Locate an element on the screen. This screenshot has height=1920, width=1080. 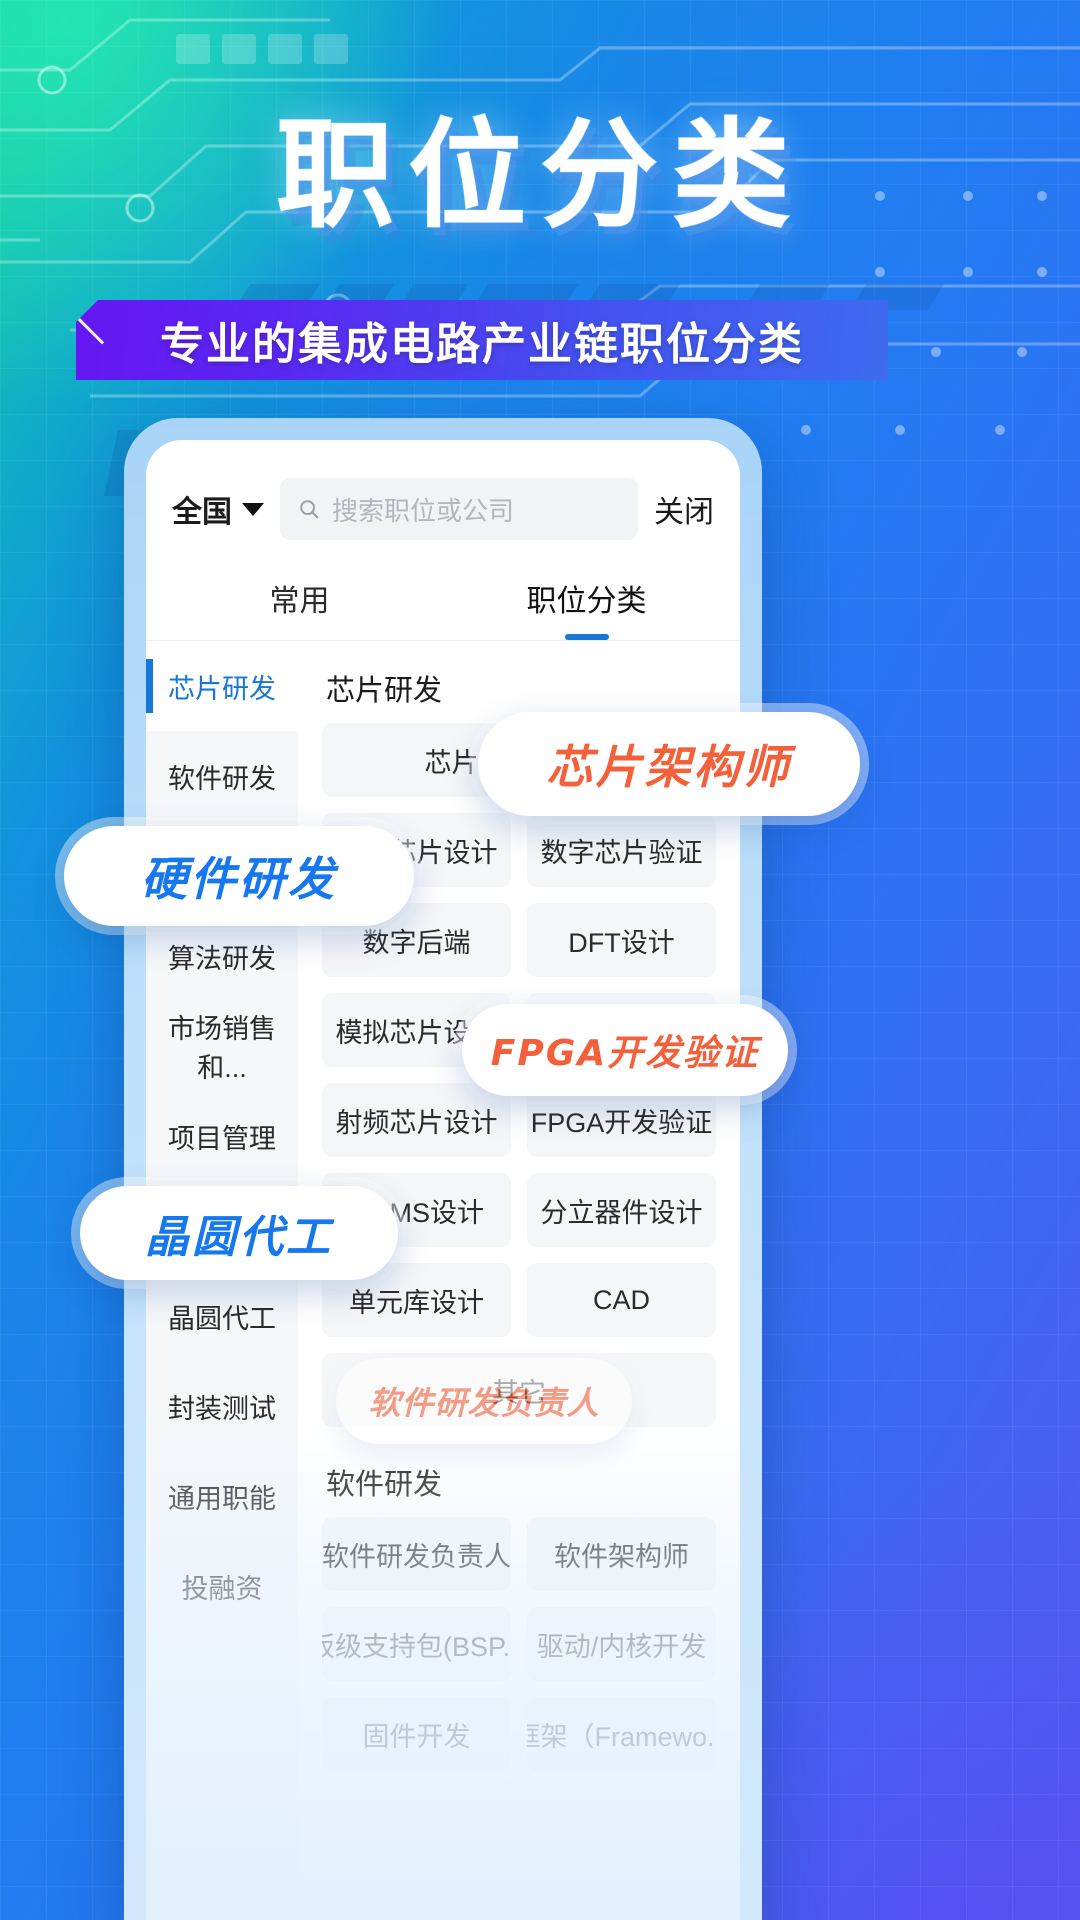
chip-item: 射频芯片设计 is located at coordinates (416, 1120).